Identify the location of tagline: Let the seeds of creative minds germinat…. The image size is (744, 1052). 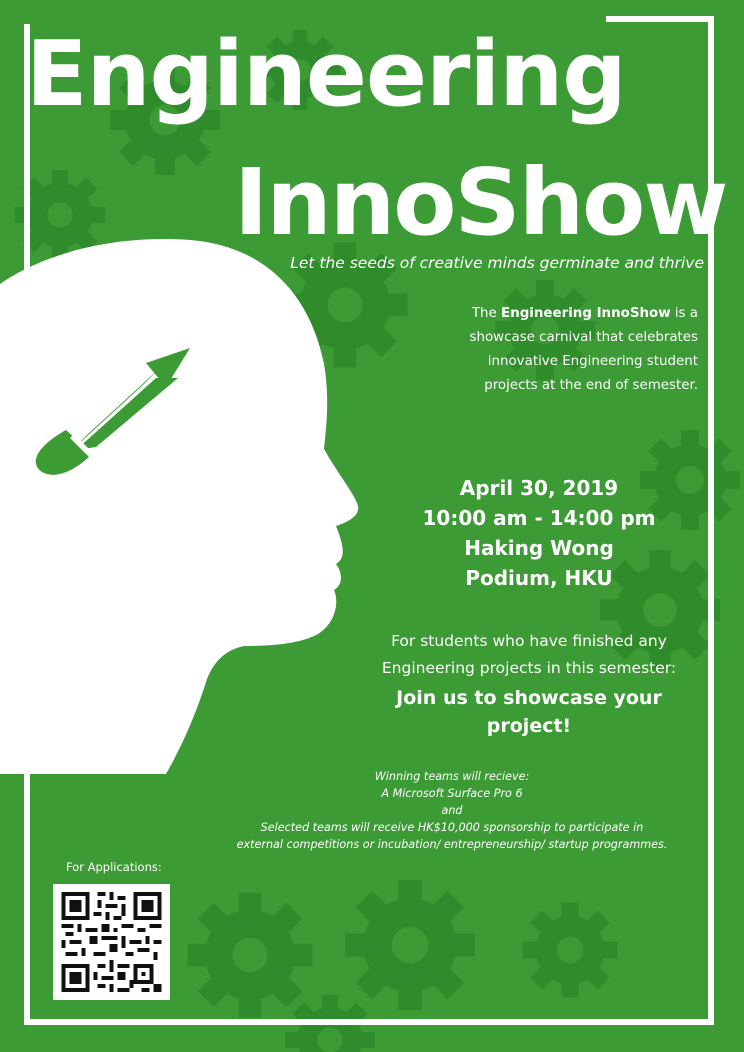
(497, 263).